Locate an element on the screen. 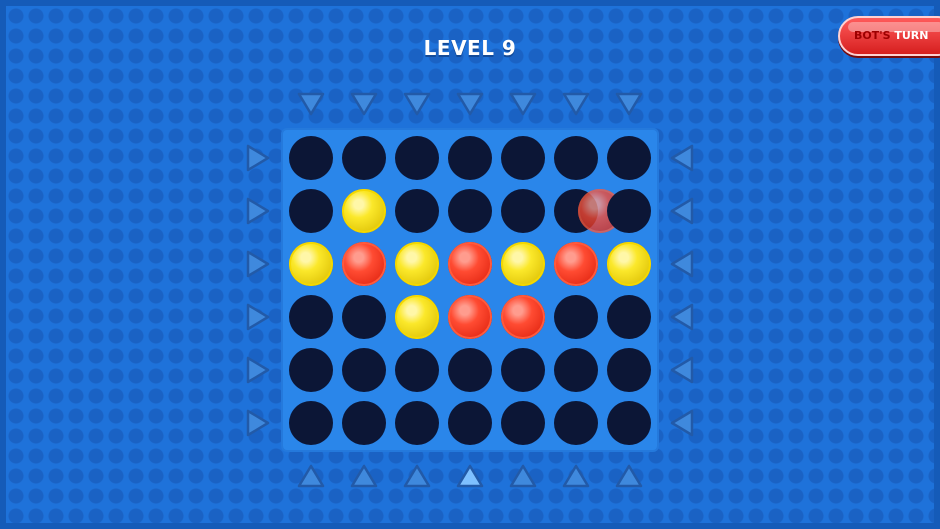  turn-indicator: BOT'S TURN is located at coordinates (889, 36).